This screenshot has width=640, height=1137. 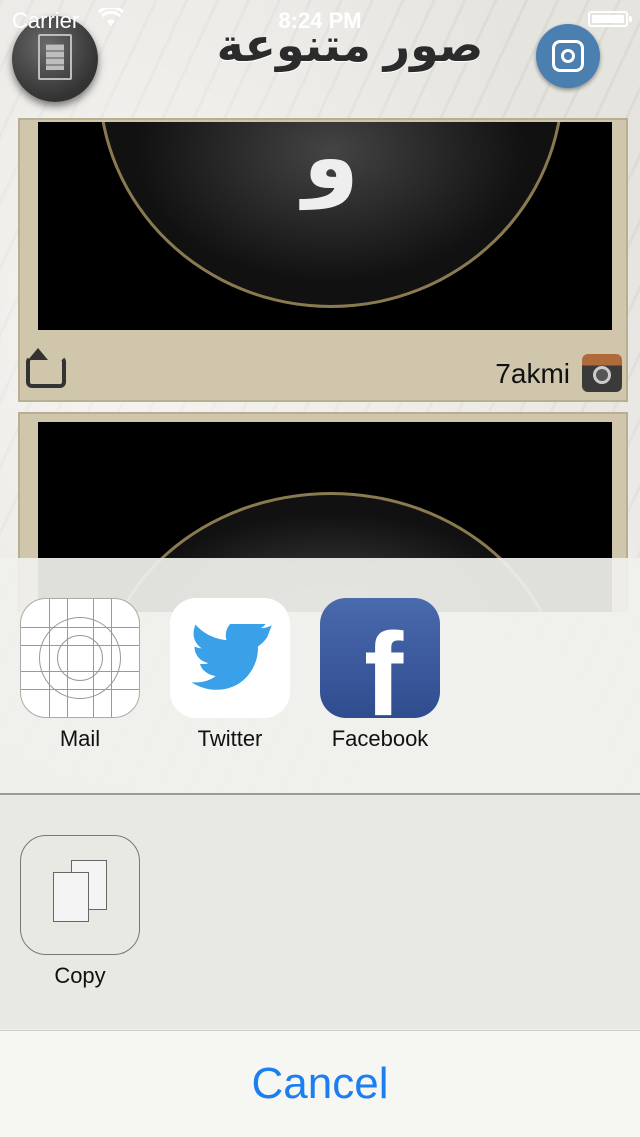 What do you see at coordinates (230, 738) in the screenshot?
I see `share-label-twitter: Twitter` at bounding box center [230, 738].